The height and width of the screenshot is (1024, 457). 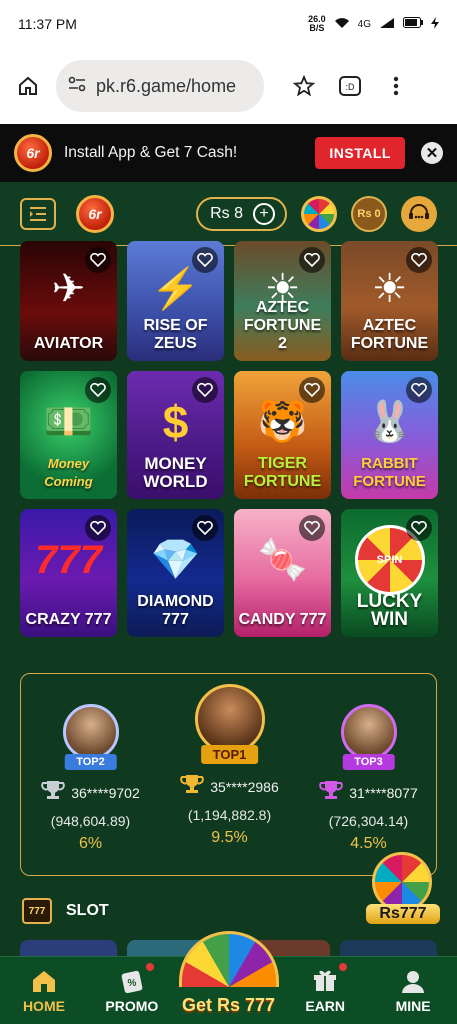 I want to click on nav-mine: MINE, so click(x=413, y=990).